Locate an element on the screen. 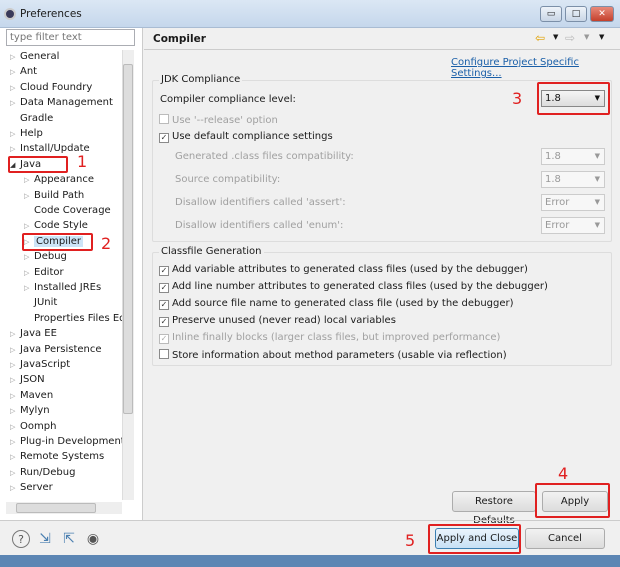 This screenshot has height=567, width=620. tree-item: ▷ Editor is located at coordinates (44, 272).